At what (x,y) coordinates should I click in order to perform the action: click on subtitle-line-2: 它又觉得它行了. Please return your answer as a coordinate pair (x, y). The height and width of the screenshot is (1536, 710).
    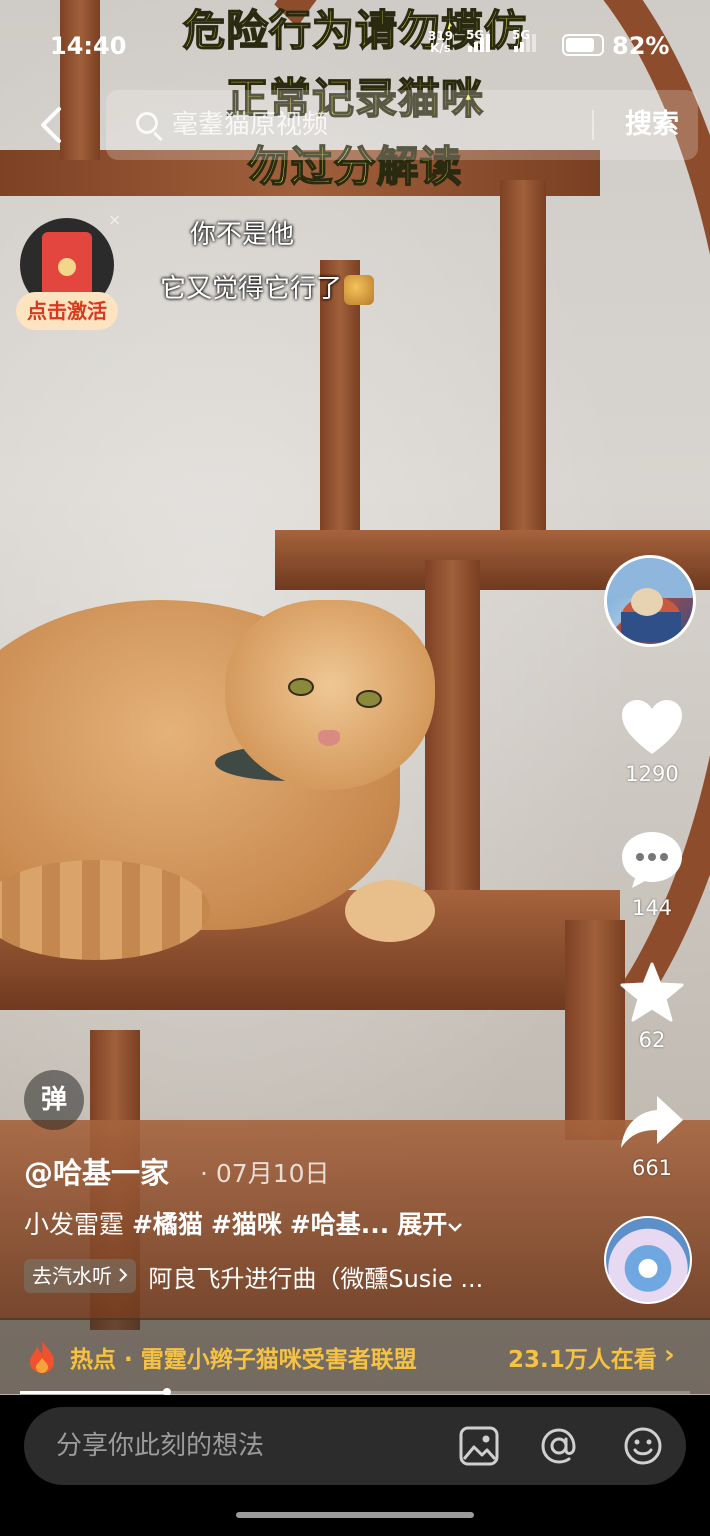
    Looking at the image, I should click on (267, 286).